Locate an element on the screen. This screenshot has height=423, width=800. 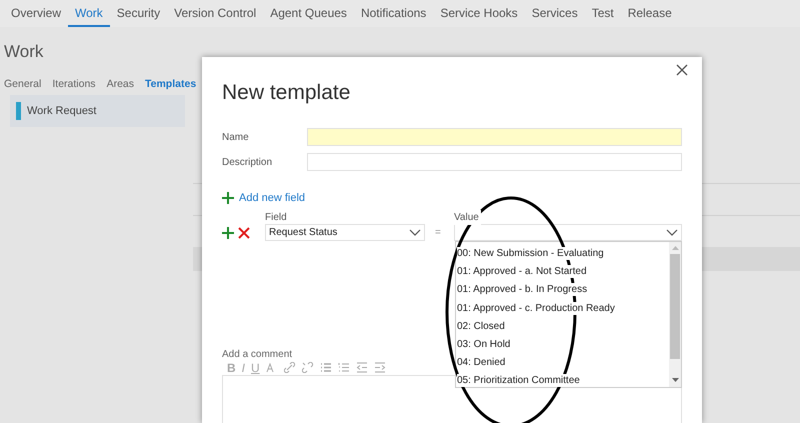
dialog-title: New template is located at coordinates (287, 91).